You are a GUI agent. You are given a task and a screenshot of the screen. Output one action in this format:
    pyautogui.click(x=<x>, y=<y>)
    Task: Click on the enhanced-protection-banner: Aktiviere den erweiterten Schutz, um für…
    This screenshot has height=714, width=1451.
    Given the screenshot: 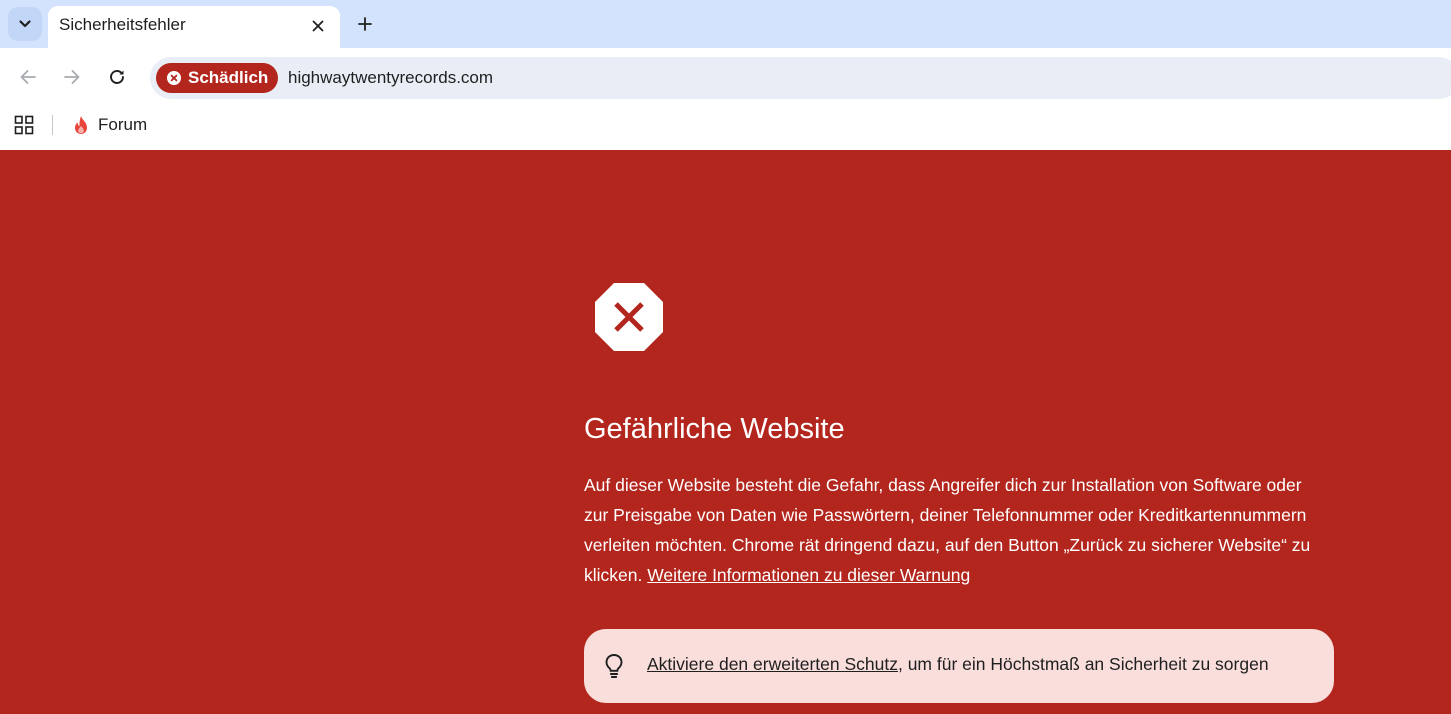 What is the action you would take?
    pyautogui.click(x=959, y=666)
    